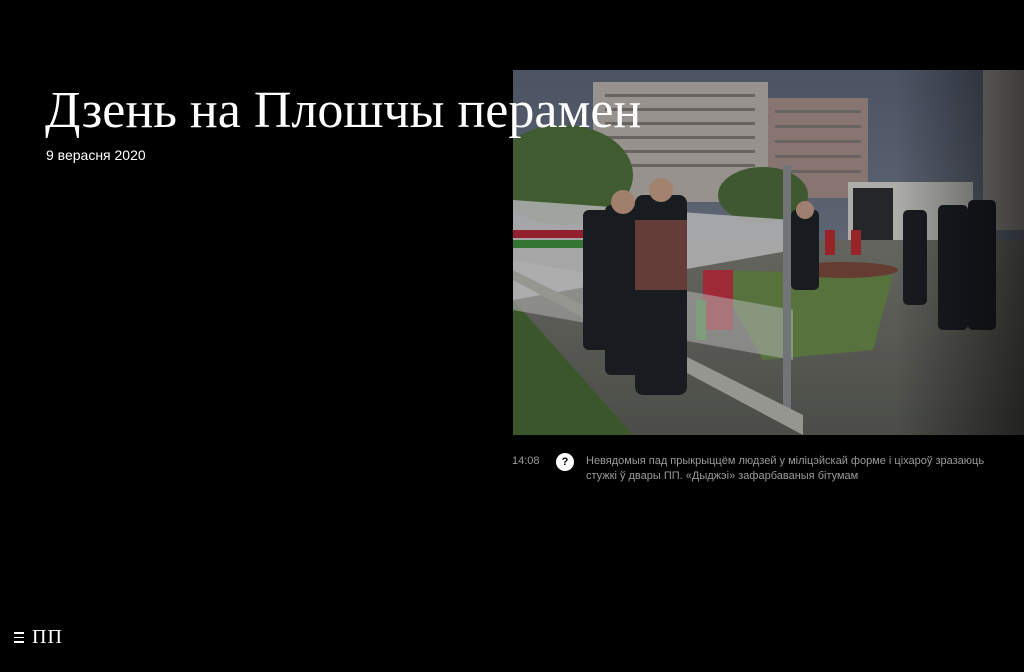 Image resolution: width=1024 pixels, height=672 pixels. Describe the element at coordinates (343, 110) in the screenshot. I see `page-title: Дзень на Плошчы перамен` at that location.